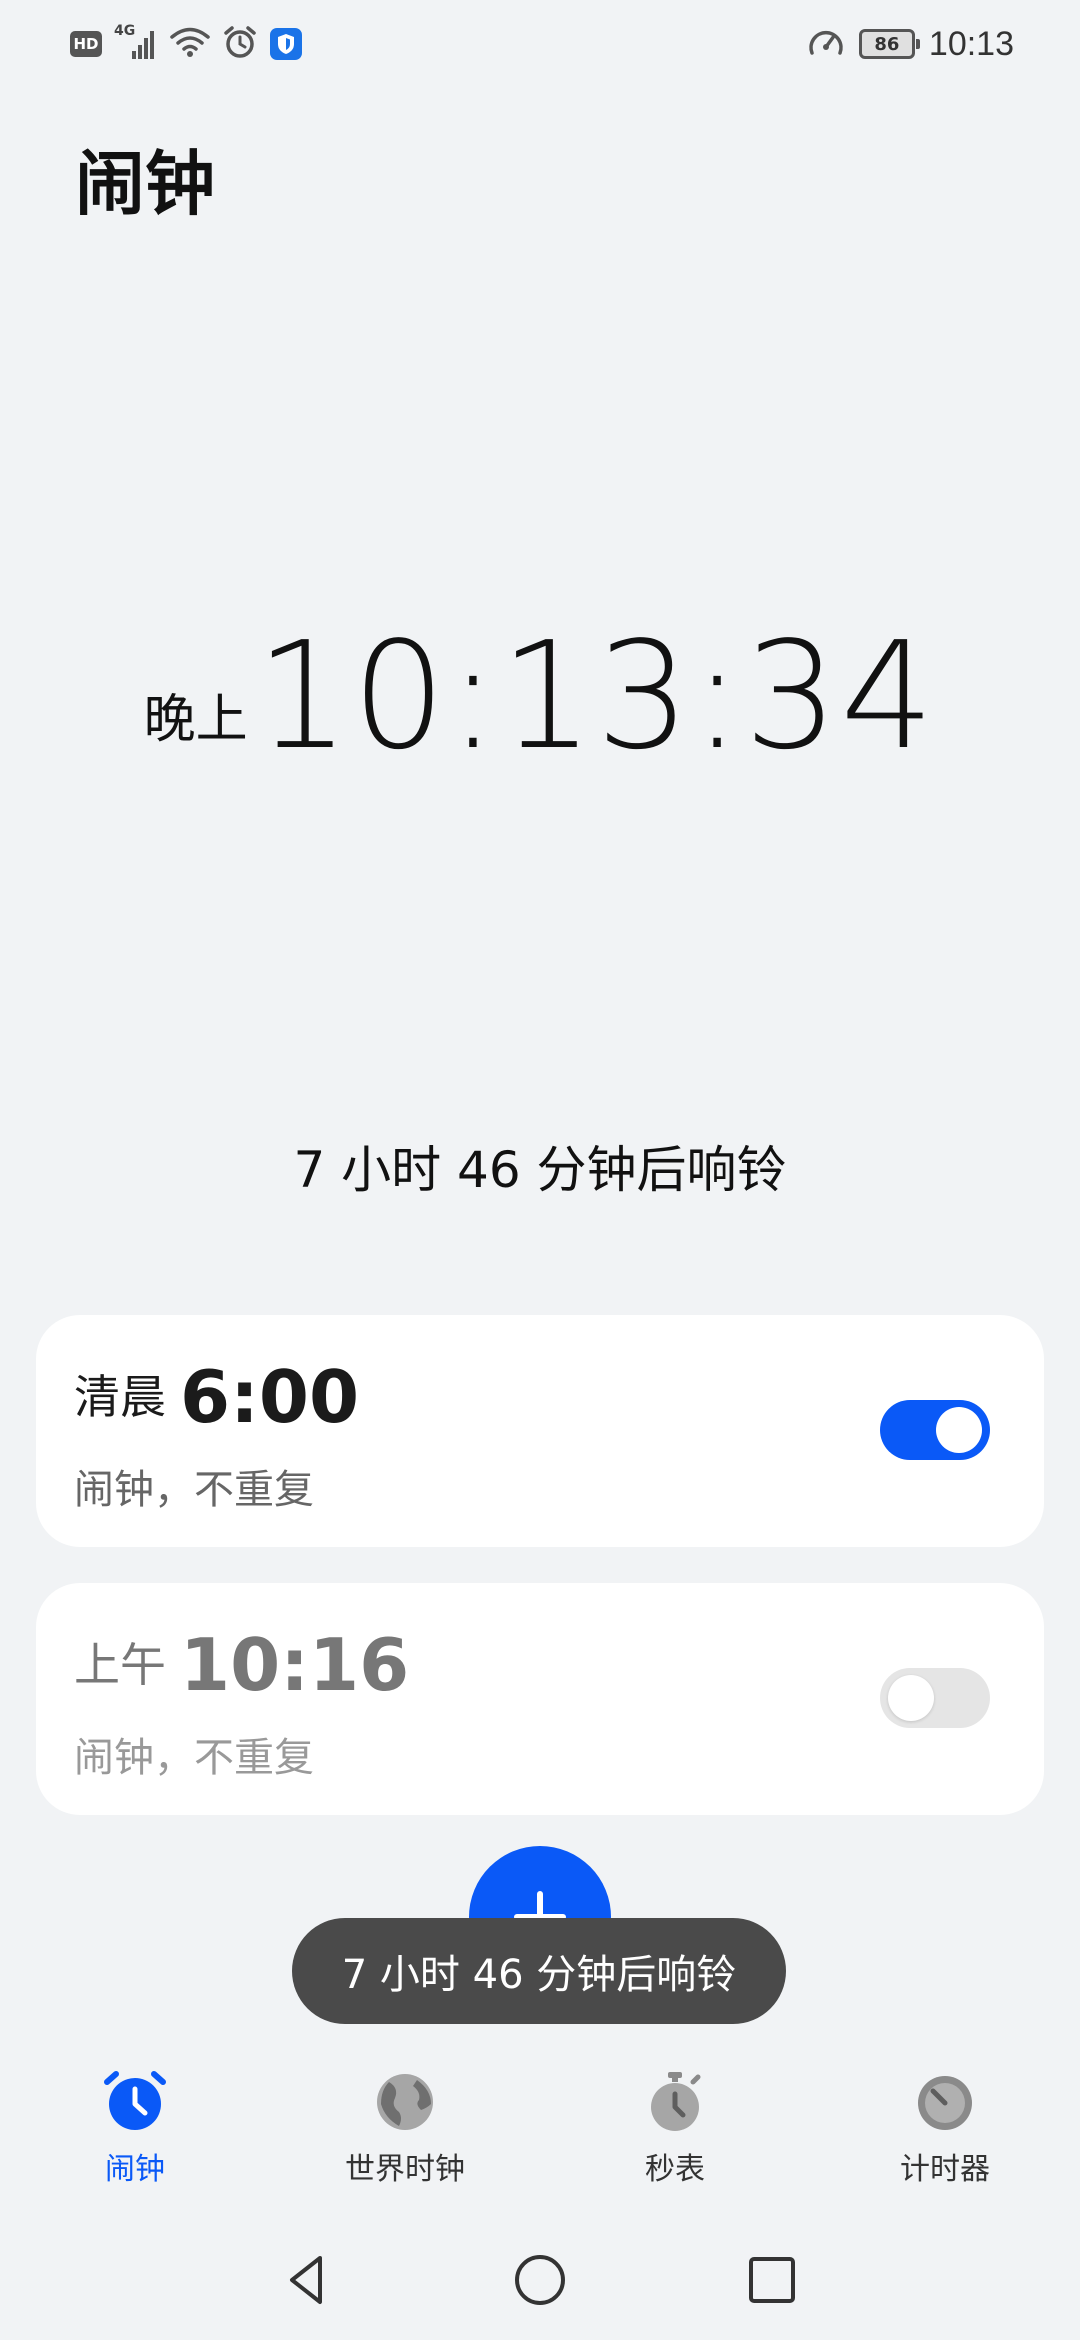 The height and width of the screenshot is (2340, 1080). What do you see at coordinates (945, 2169) in the screenshot?
I see `tab-label: 计时器` at bounding box center [945, 2169].